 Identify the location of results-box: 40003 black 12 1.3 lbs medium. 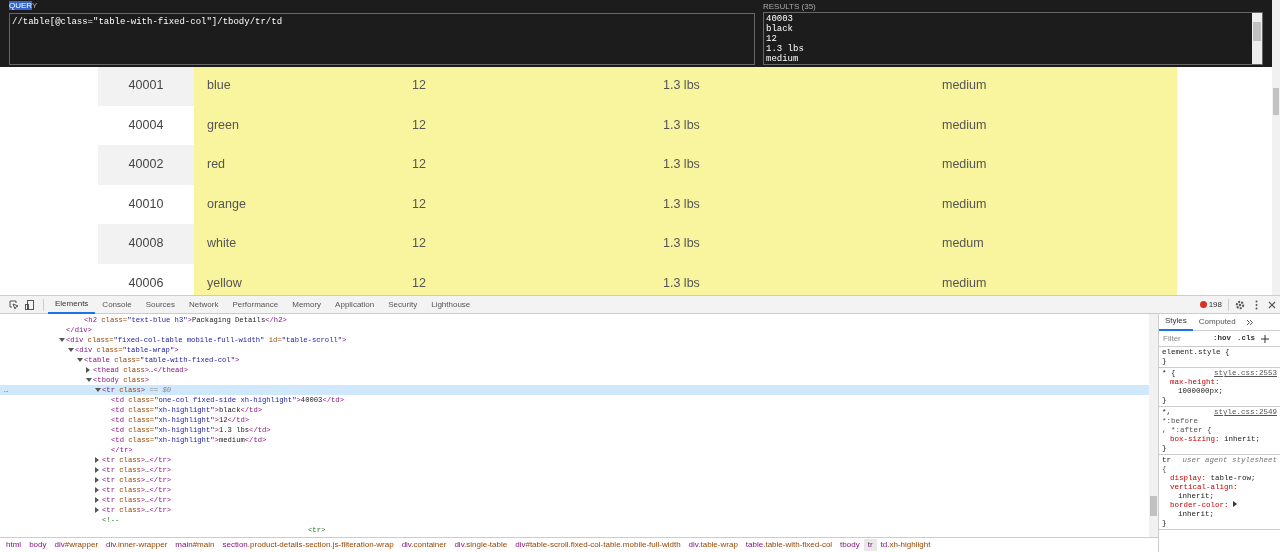
(1013, 38).